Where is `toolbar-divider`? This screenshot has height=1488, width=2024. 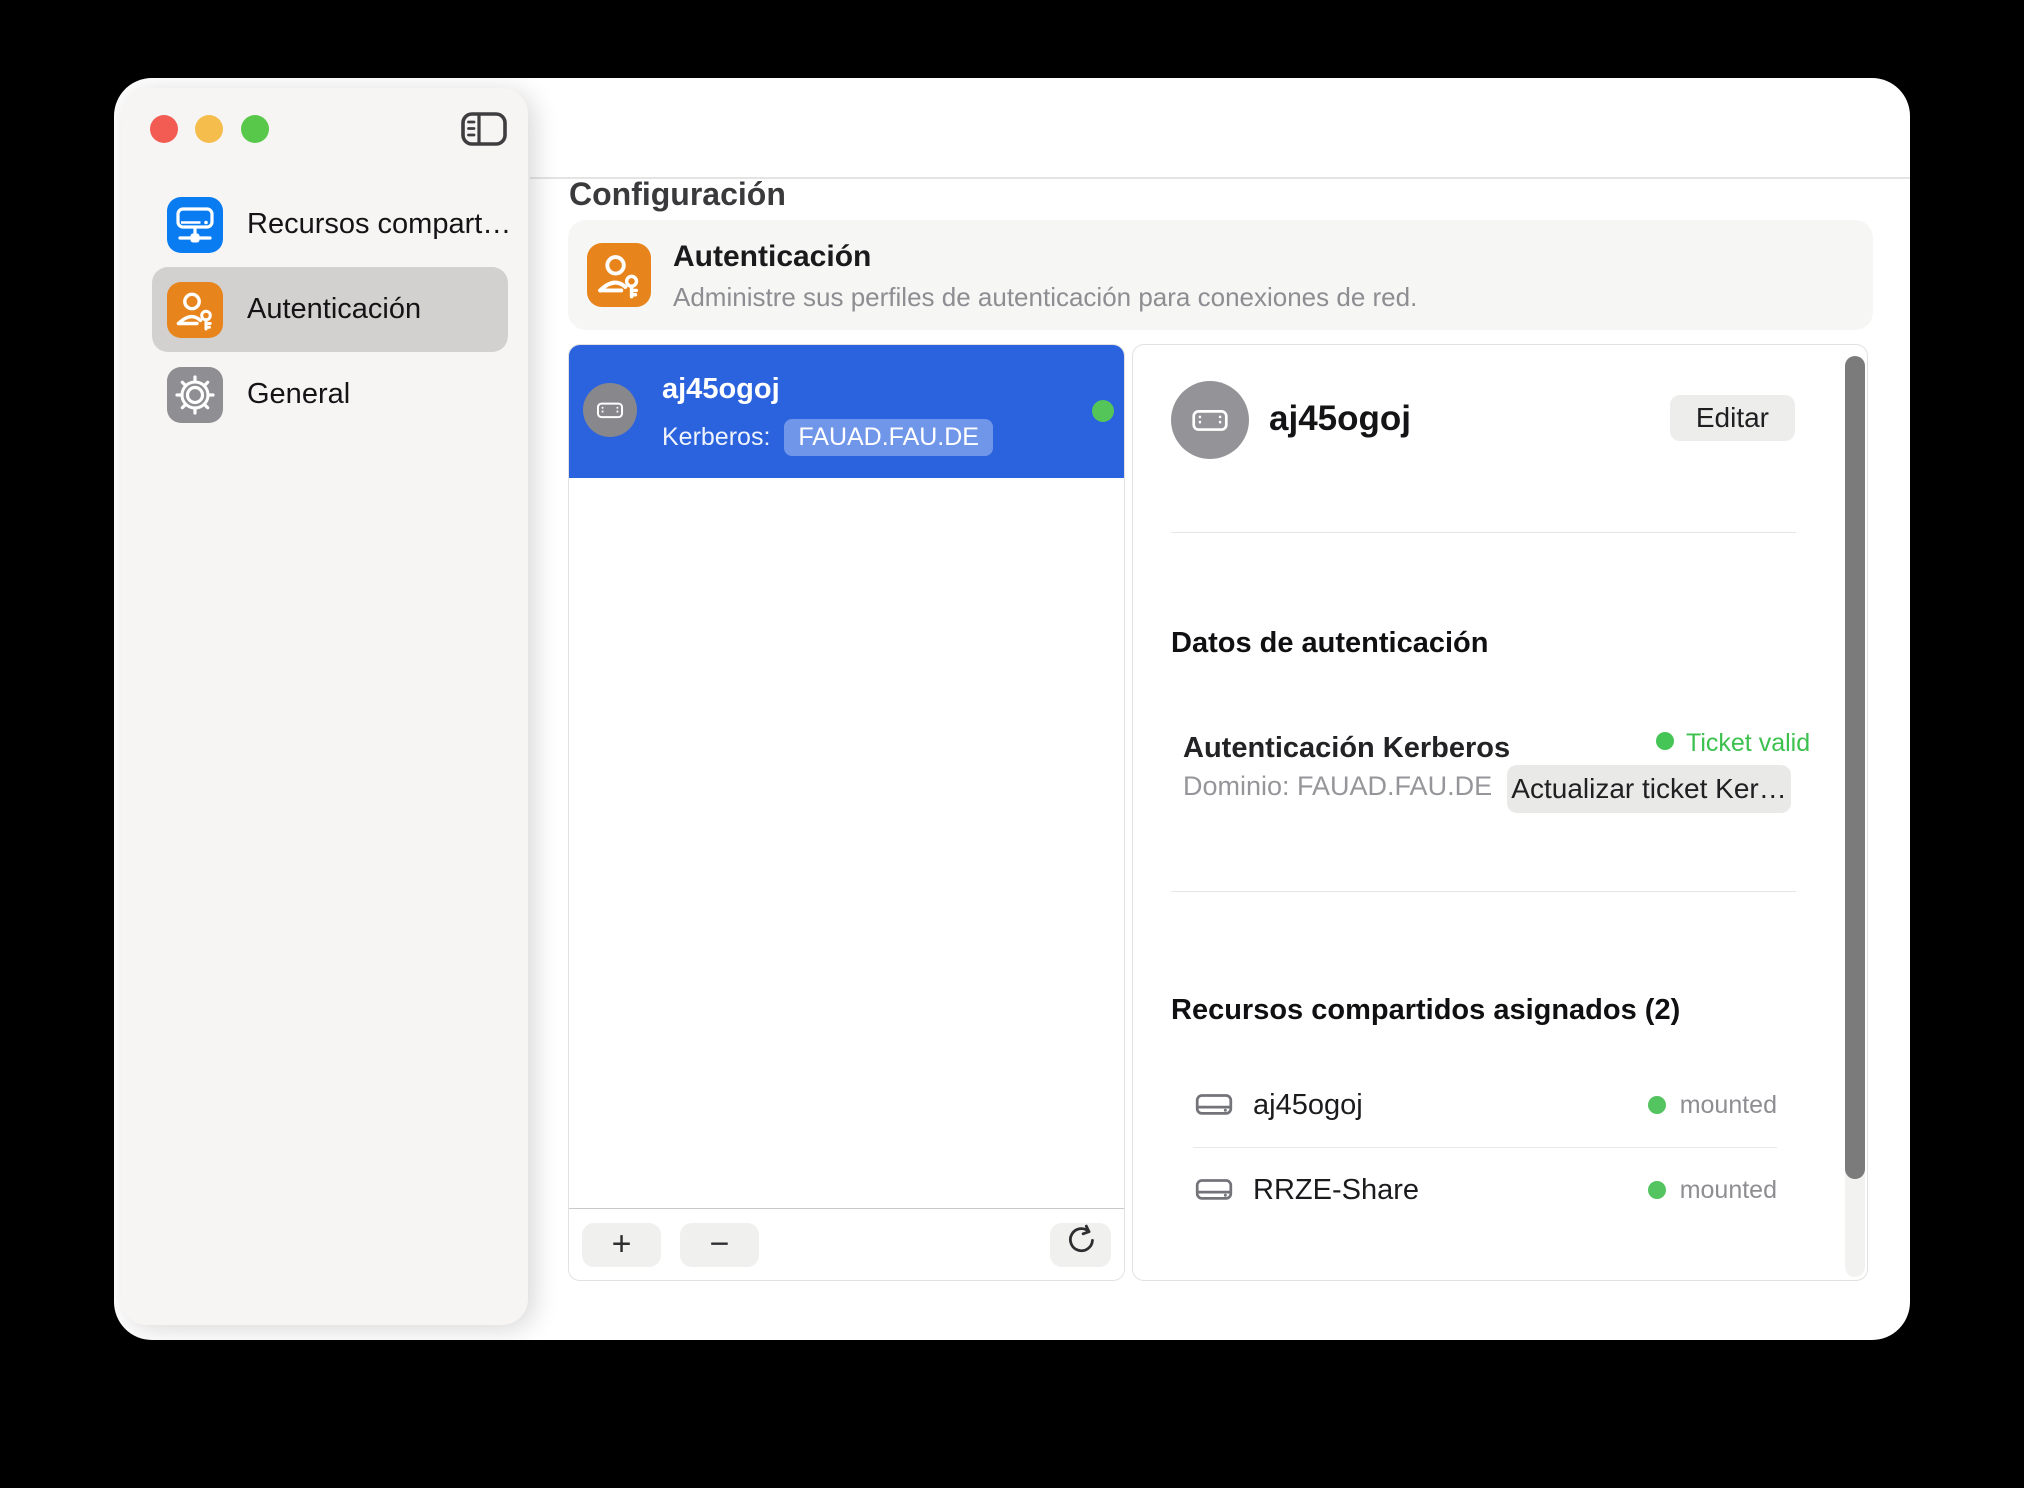 toolbar-divider is located at coordinates (1220, 178).